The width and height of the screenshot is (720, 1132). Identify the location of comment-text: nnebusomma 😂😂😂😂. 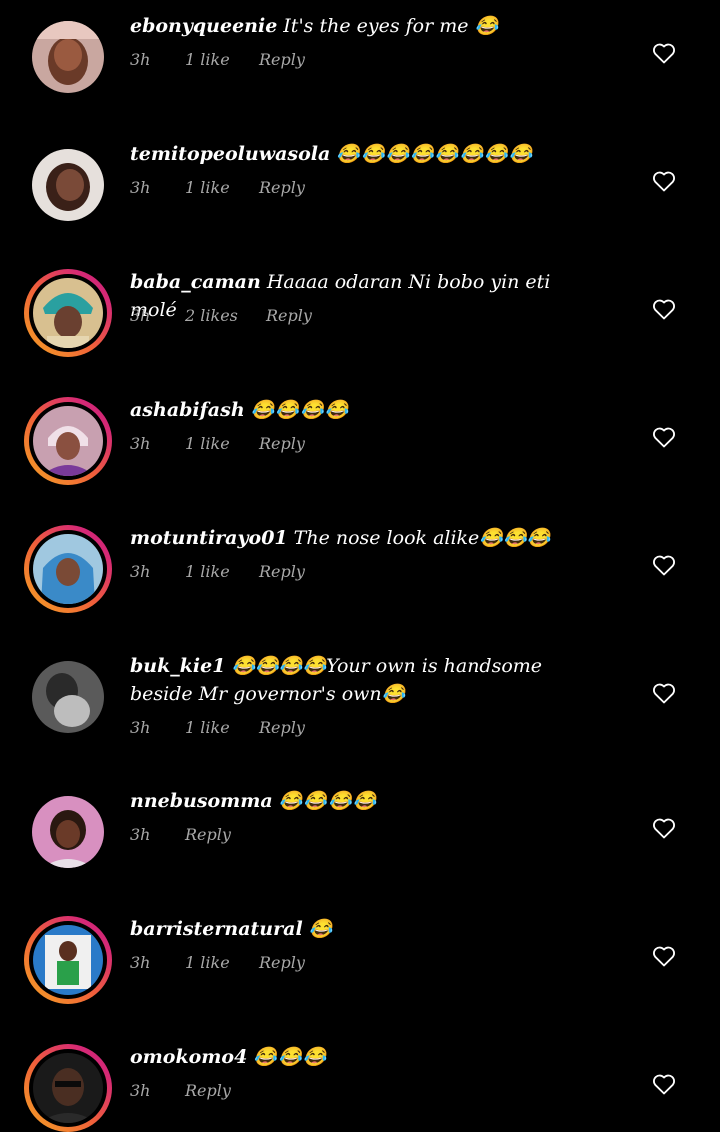
(365, 801).